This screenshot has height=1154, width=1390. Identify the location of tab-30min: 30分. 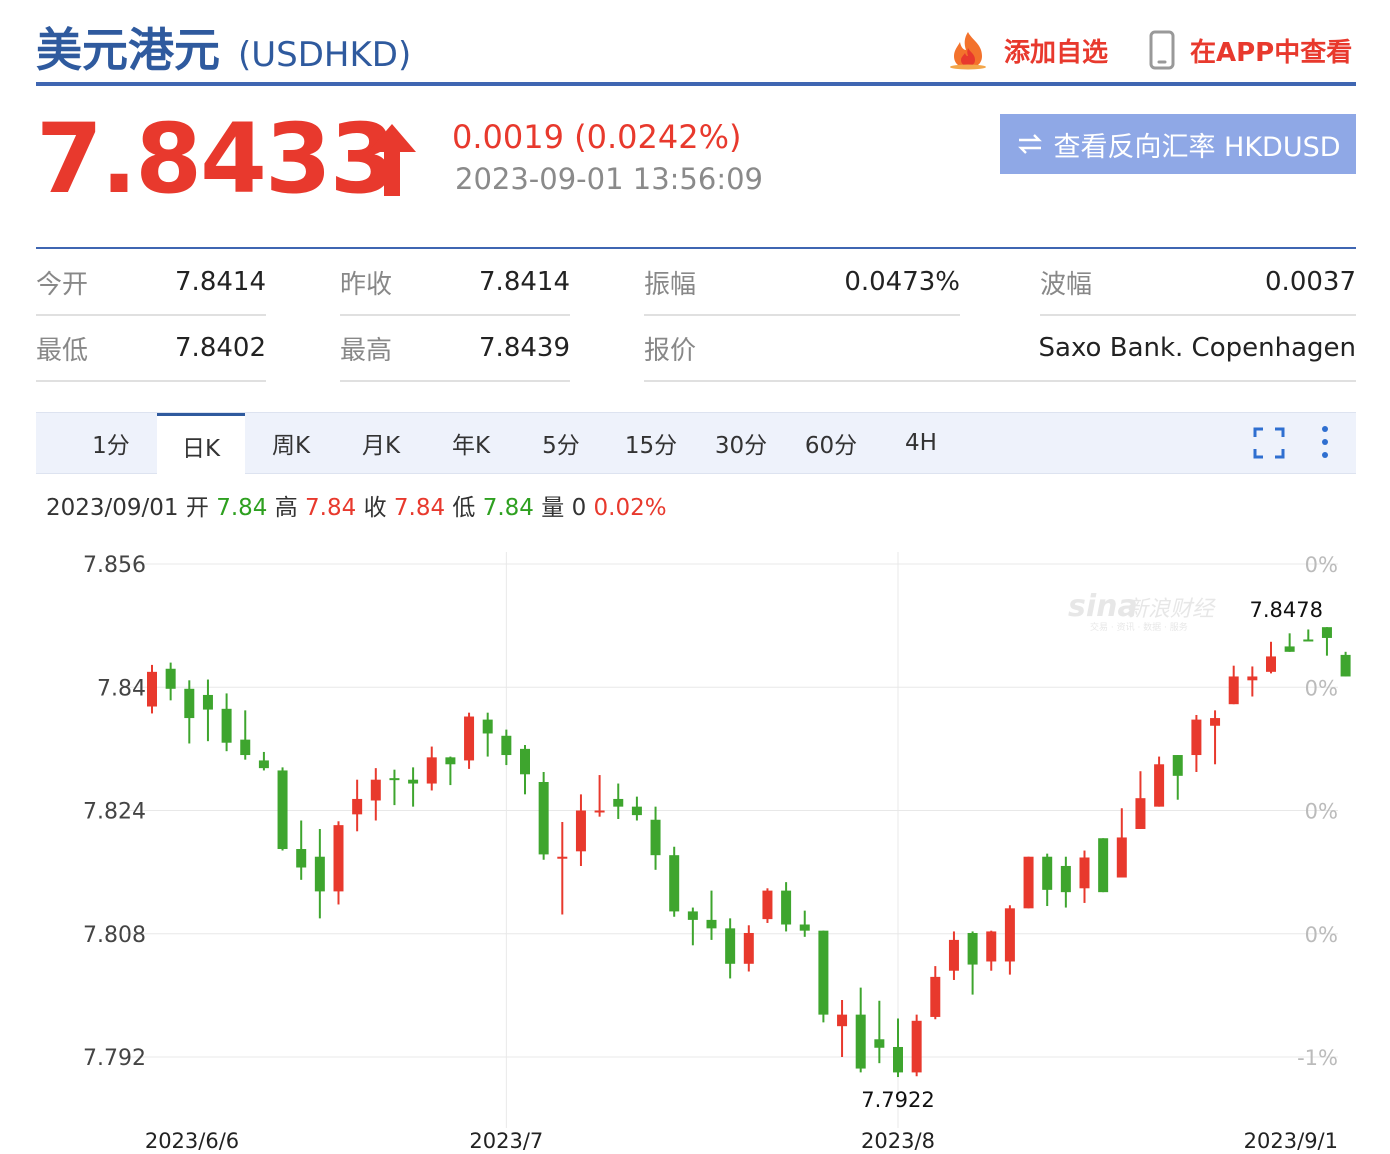
(741, 443).